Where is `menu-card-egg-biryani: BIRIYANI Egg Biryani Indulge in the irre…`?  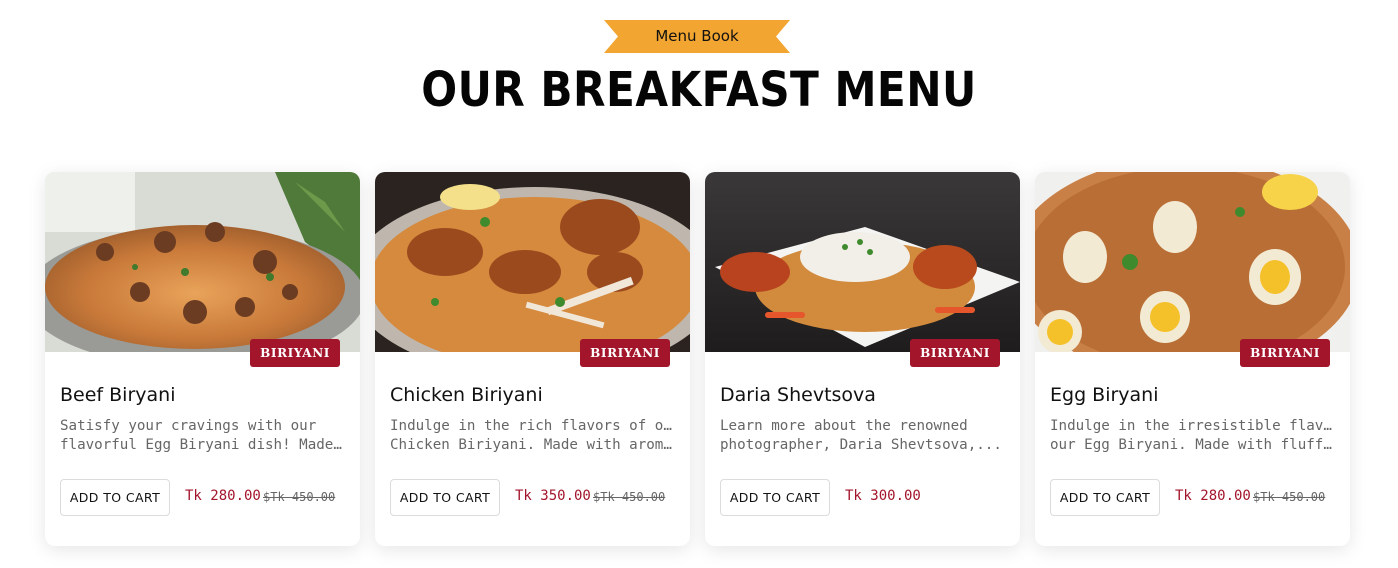
menu-card-egg-biryani: BIRIYANI Egg Biryani Indulge in the irre… is located at coordinates (1192, 359).